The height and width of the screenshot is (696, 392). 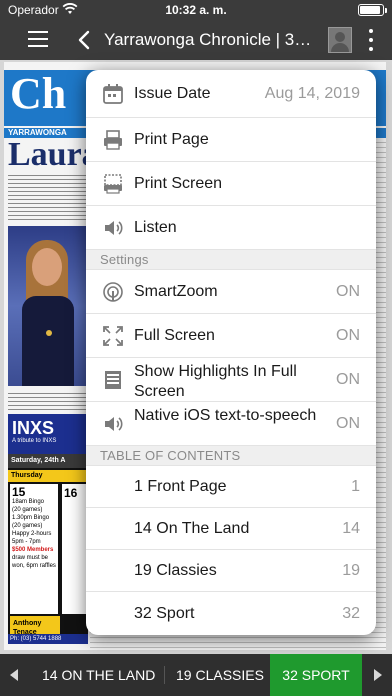 What do you see at coordinates (48, 306) in the screenshot?
I see `article-photo` at bounding box center [48, 306].